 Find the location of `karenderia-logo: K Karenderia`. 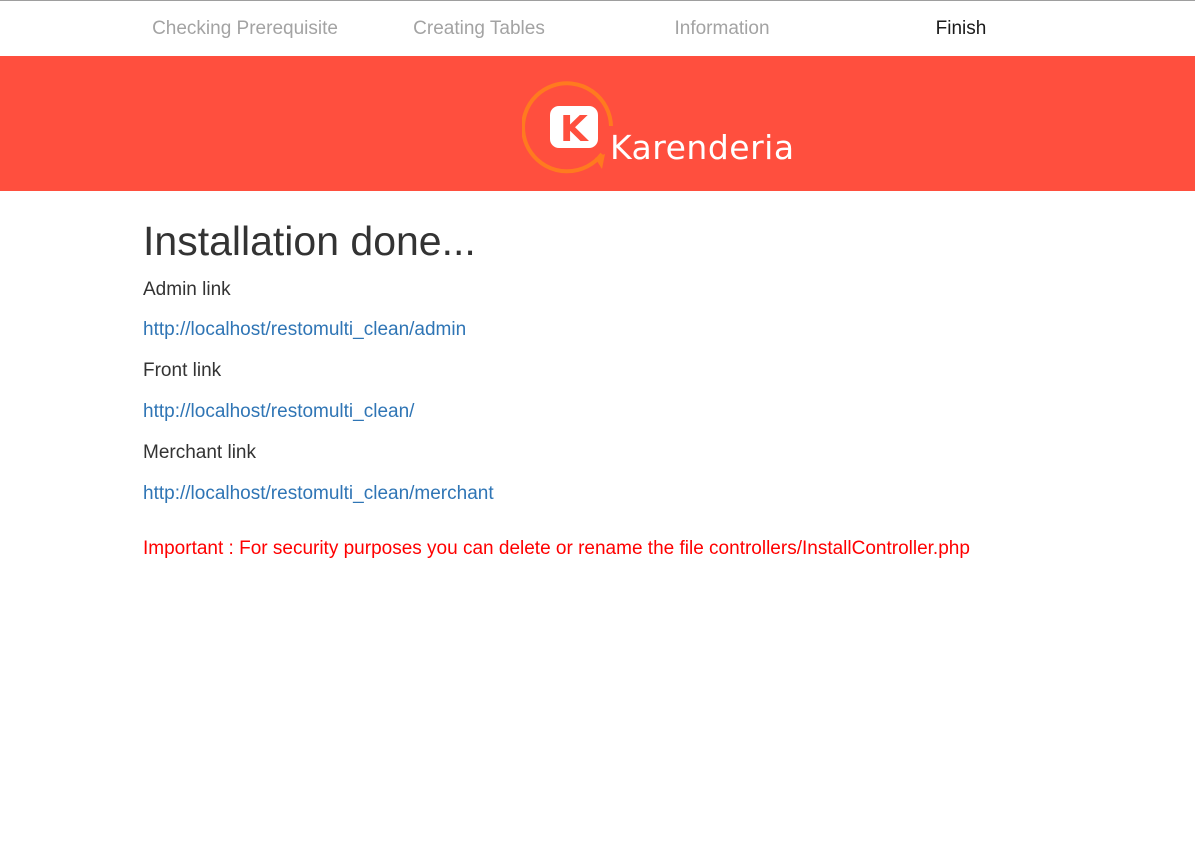

karenderia-logo: K Karenderia is located at coordinates (658, 126).